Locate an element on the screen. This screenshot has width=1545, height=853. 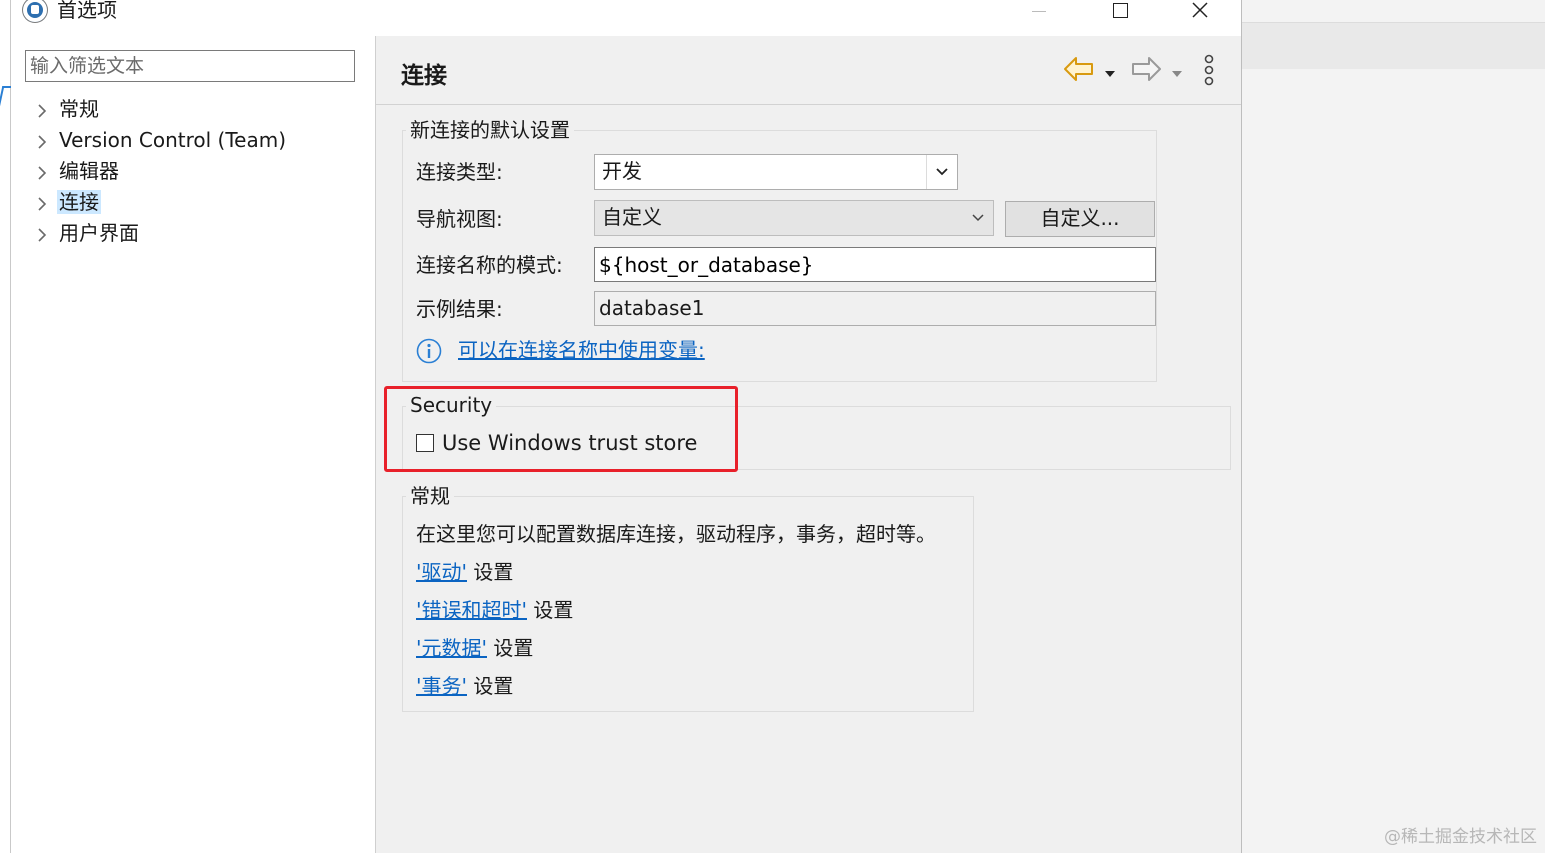
back-history-dropdown is located at coordinates (1110, 70).